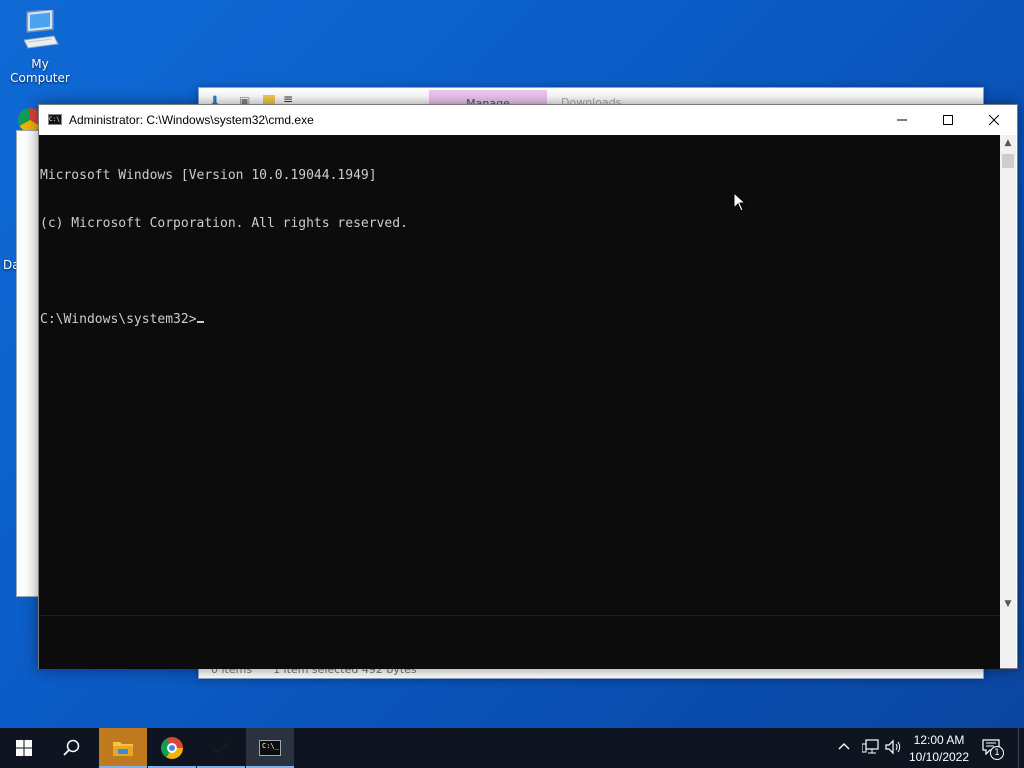 The width and height of the screenshot is (1024, 768). What do you see at coordinates (41, 28) in the screenshot?
I see `computer-icon` at bounding box center [41, 28].